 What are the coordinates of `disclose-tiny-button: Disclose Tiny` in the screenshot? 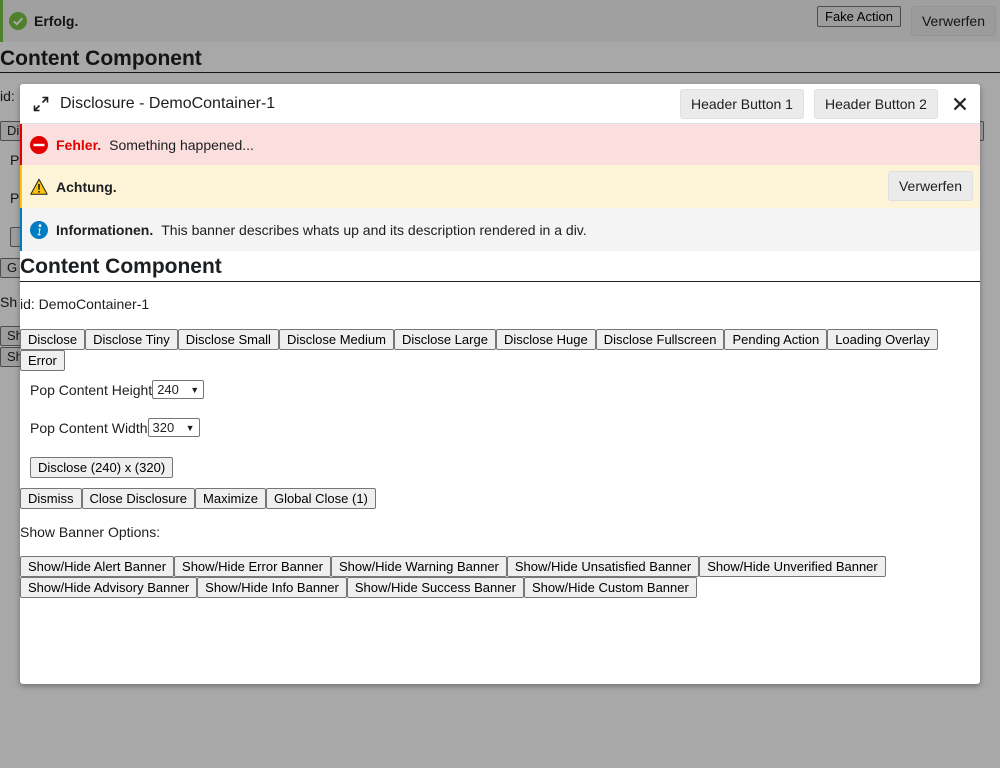 It's located at (131, 339).